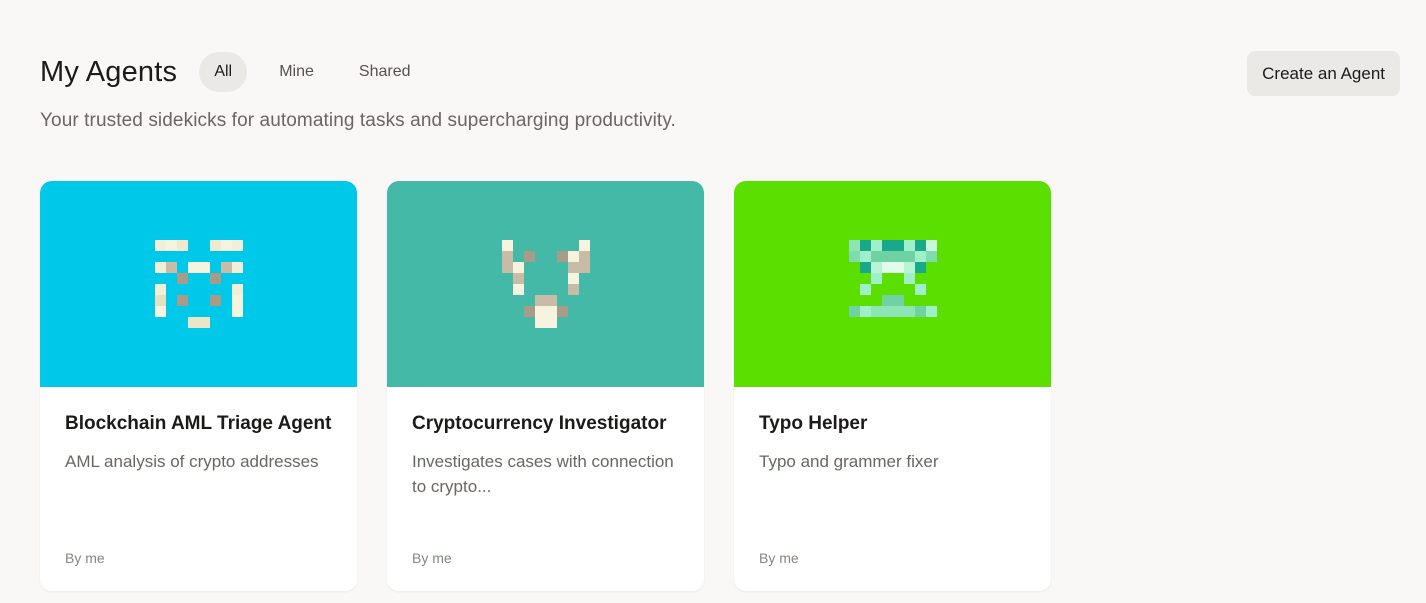  Describe the element at coordinates (198, 423) in the screenshot. I see `agent-card-title: Blockchain AML Triage Agent` at that location.